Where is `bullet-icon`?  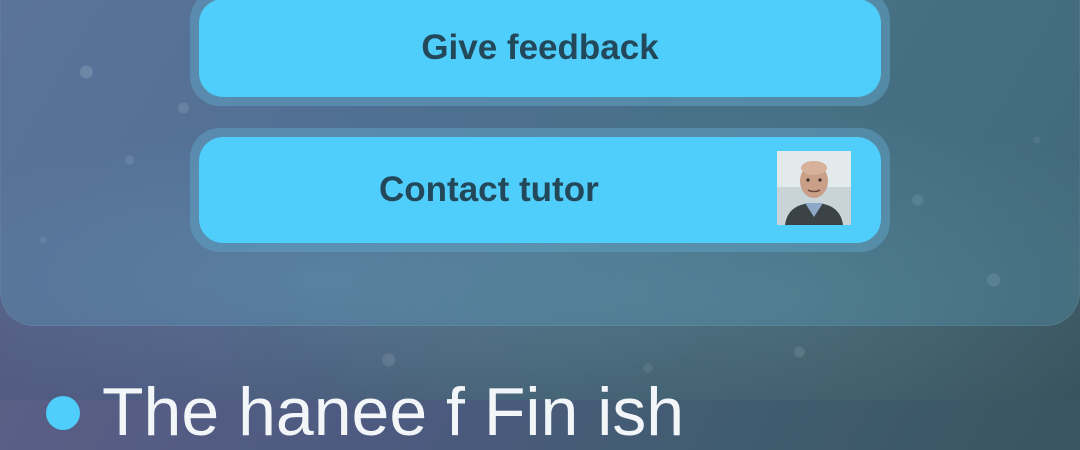
bullet-icon is located at coordinates (63, 413).